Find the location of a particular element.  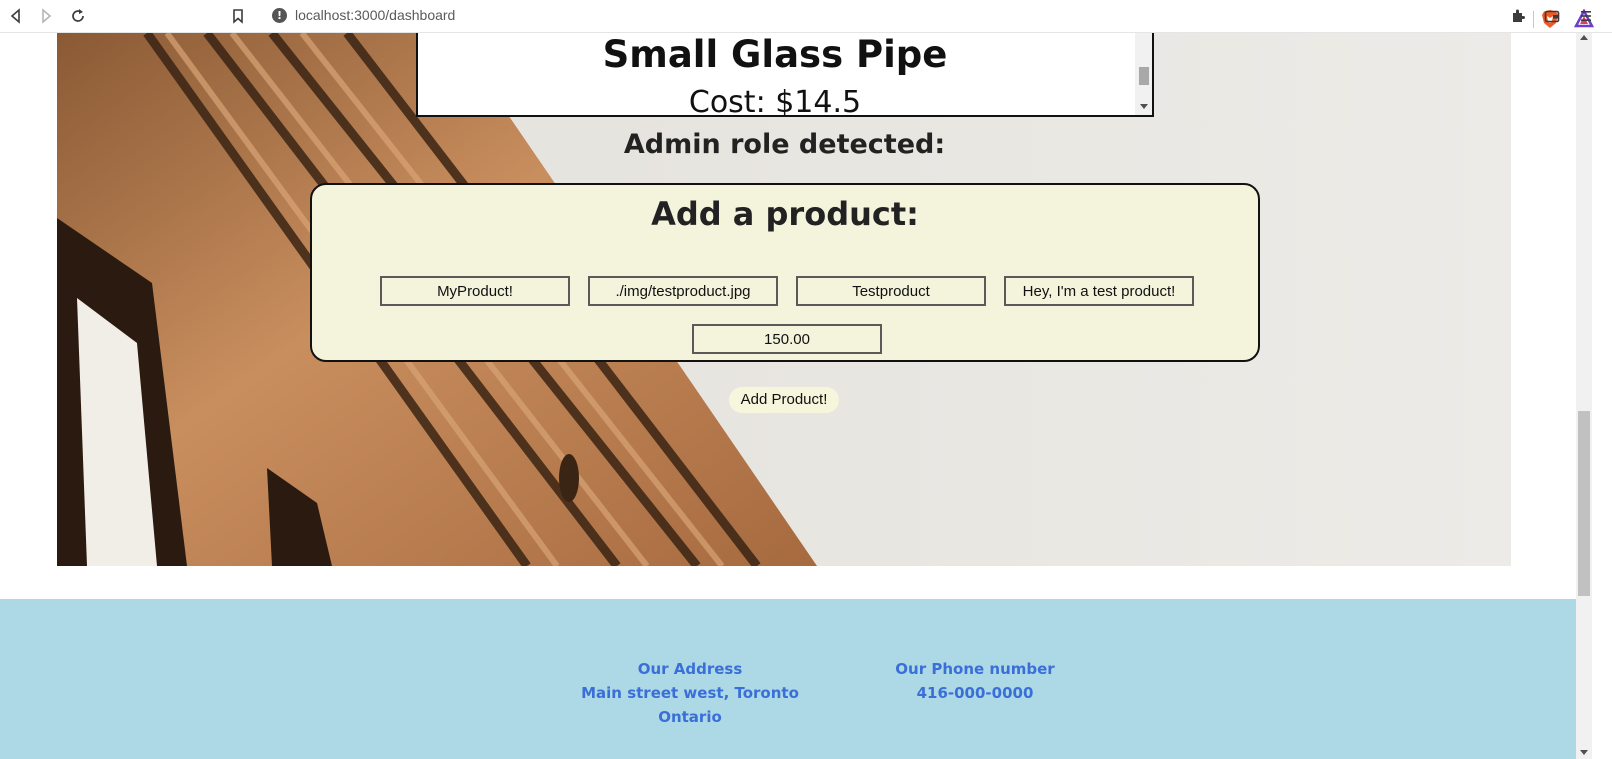

product-list-scrollbar is located at coordinates (1143, 74).